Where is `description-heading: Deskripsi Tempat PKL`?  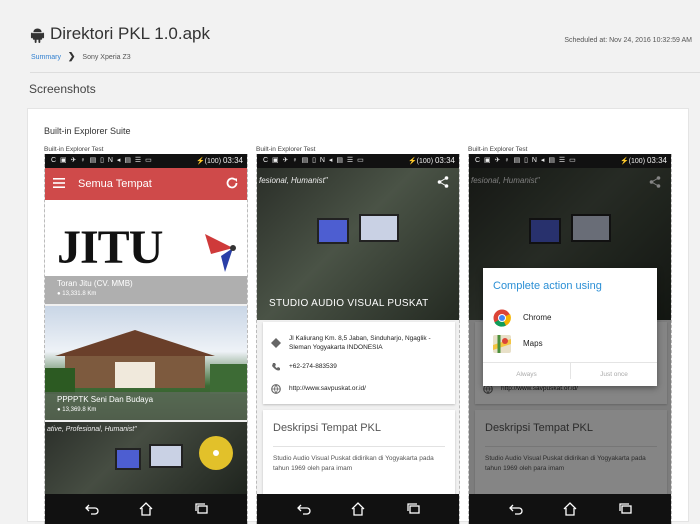 description-heading: Deskripsi Tempat PKL is located at coordinates (327, 428).